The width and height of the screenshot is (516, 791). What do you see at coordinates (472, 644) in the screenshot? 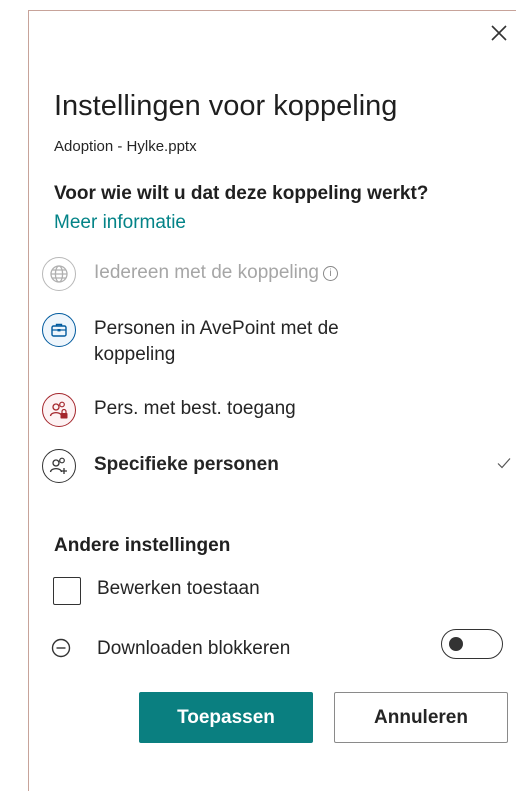
I see `block-download-toggle` at bounding box center [472, 644].